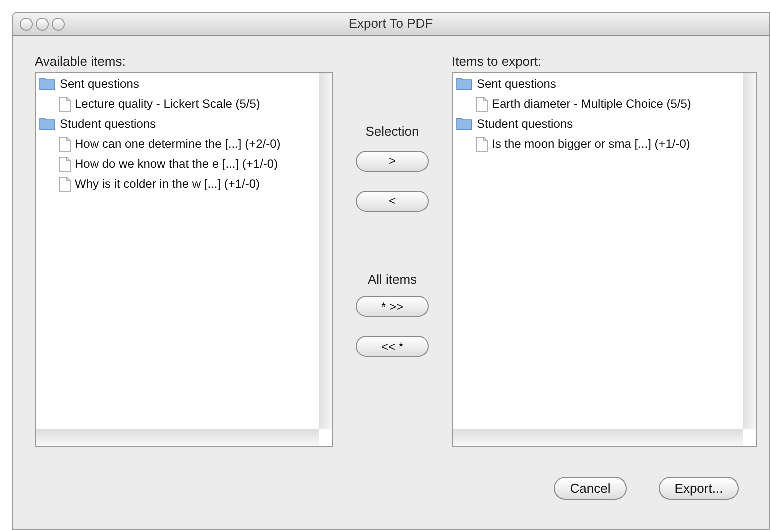 The height and width of the screenshot is (530, 770). I want to click on move-all-button: * >>, so click(392, 306).